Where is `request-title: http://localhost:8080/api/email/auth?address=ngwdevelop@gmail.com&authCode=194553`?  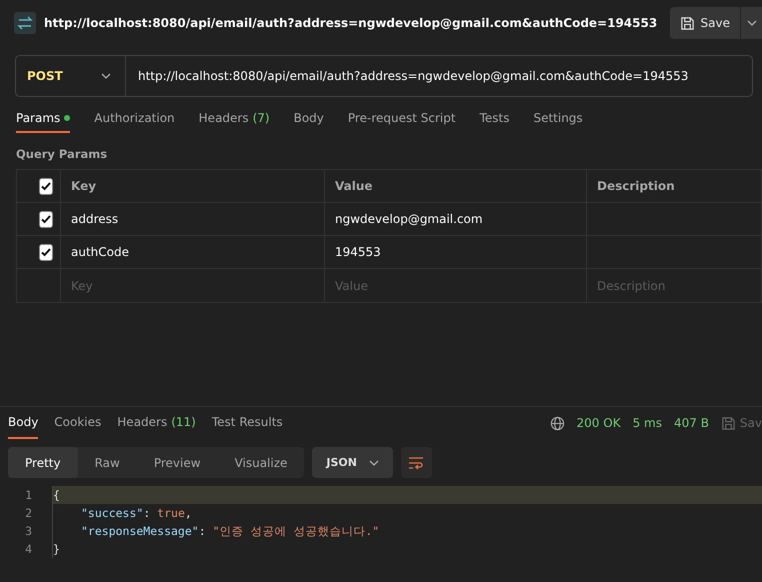
request-title: http://localhost:8080/api/email/auth?address=ngwdevelop@gmail.com&authCode=194553 is located at coordinates (351, 23).